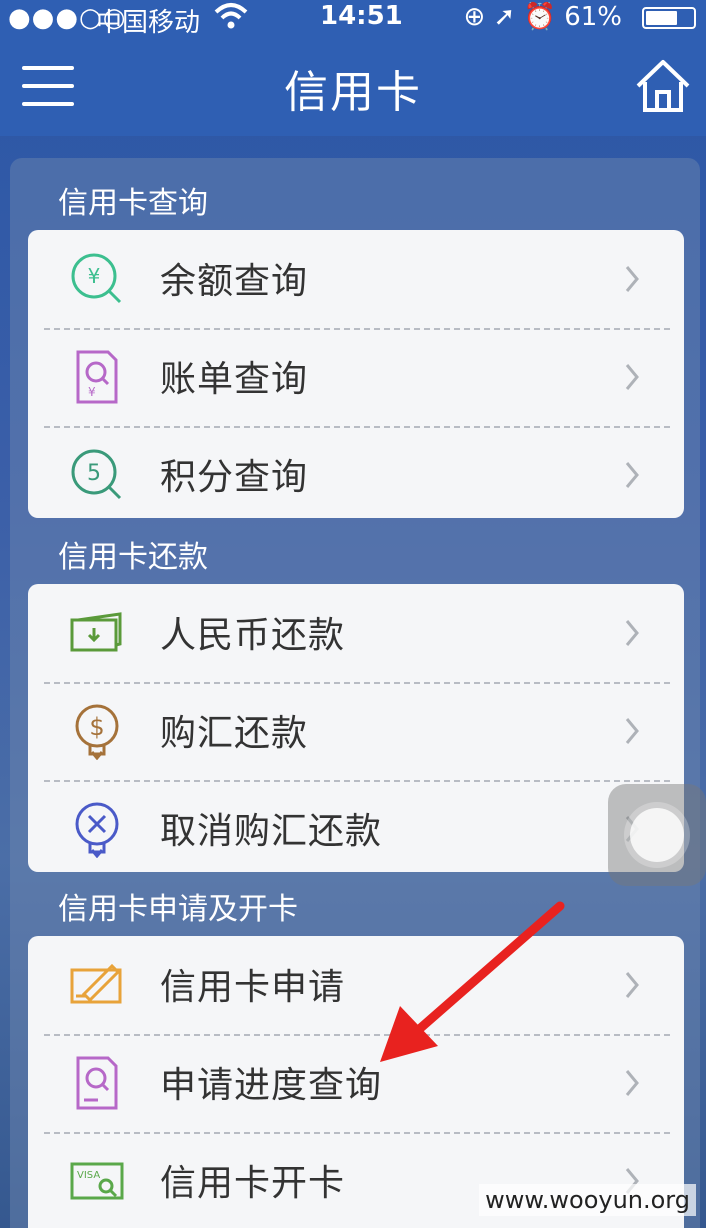  I want to click on home-icon, so click(663, 86).